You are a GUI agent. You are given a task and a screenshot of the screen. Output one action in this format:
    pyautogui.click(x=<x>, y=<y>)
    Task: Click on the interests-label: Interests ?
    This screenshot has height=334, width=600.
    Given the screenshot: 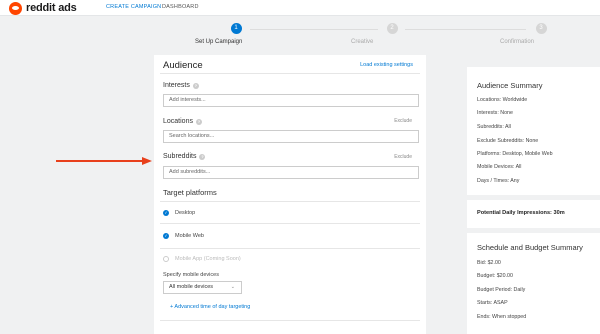 What is the action you would take?
    pyautogui.click(x=181, y=85)
    